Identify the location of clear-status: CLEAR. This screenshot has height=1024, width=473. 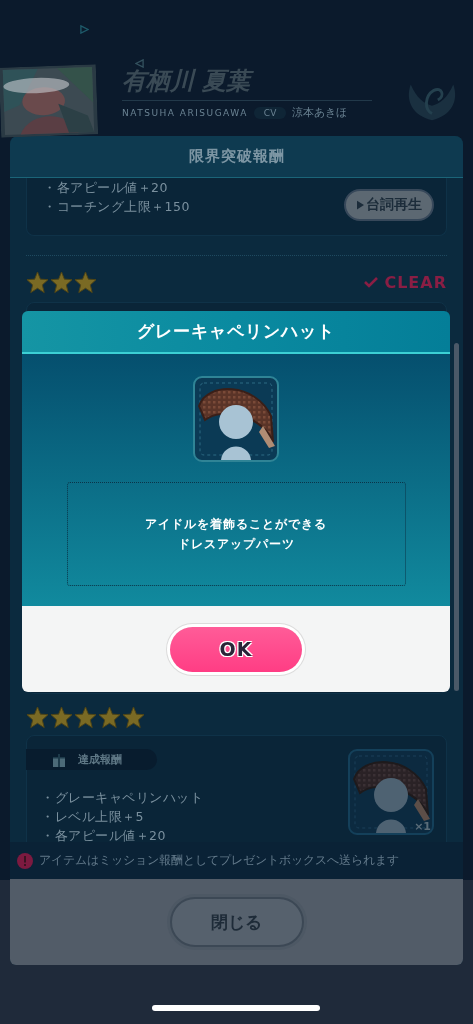
(415, 282).